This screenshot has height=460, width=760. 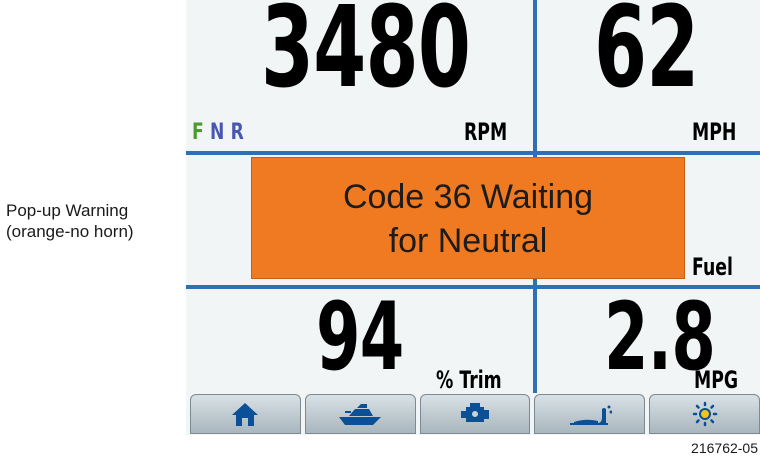 I want to click on gear-neutral: N, so click(x=217, y=132).